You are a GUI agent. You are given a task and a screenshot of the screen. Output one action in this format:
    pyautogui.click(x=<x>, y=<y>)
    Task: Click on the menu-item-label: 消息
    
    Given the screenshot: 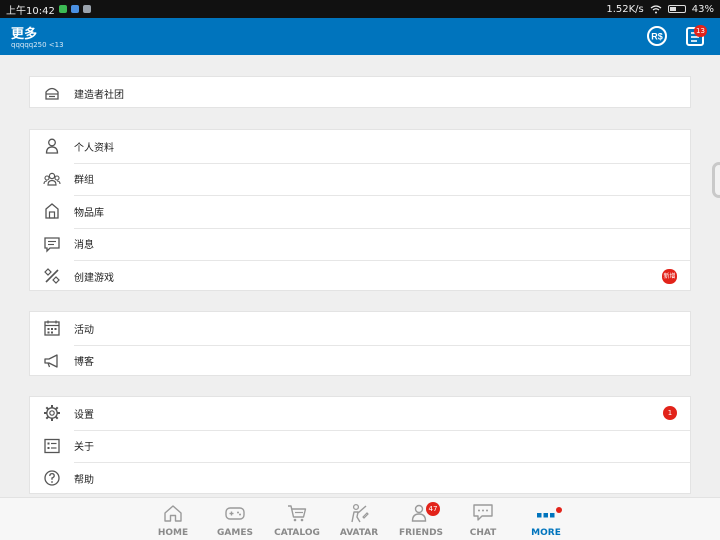 What is the action you would take?
    pyautogui.click(x=84, y=246)
    